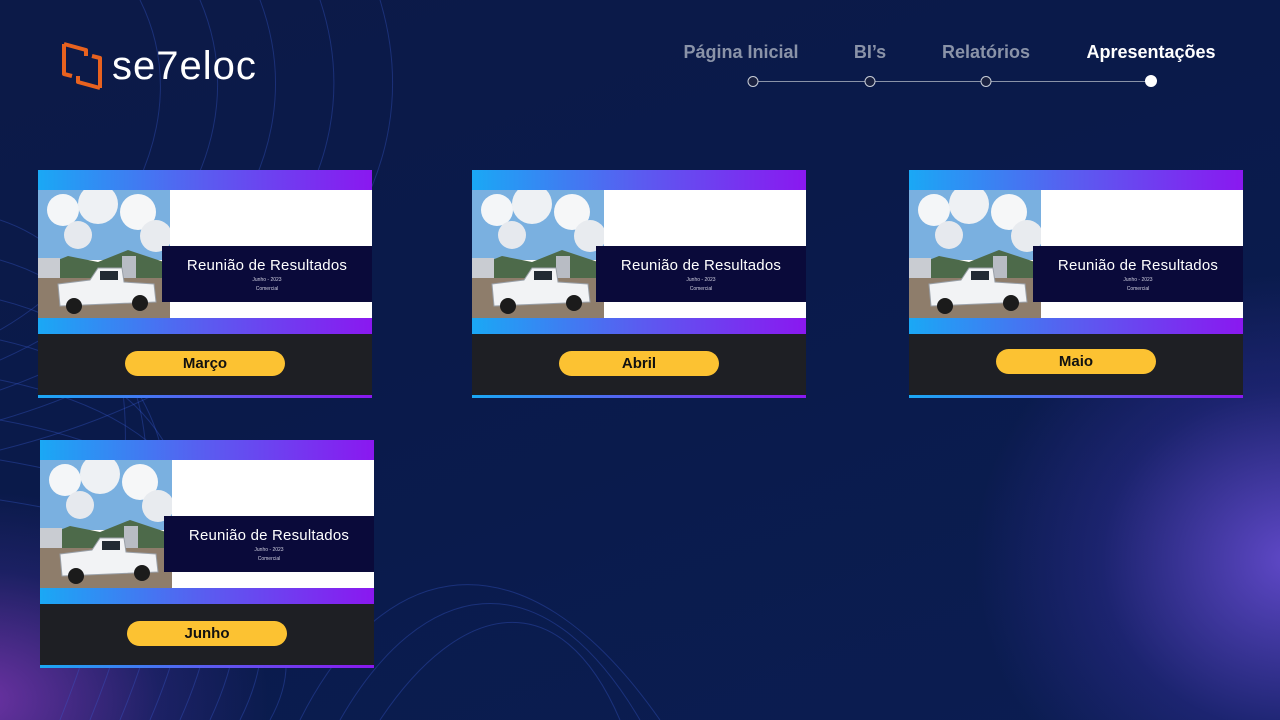 This screenshot has height=720, width=1280. Describe the element at coordinates (870, 52) in the screenshot. I see `nav-item-bis: BI’s` at that location.